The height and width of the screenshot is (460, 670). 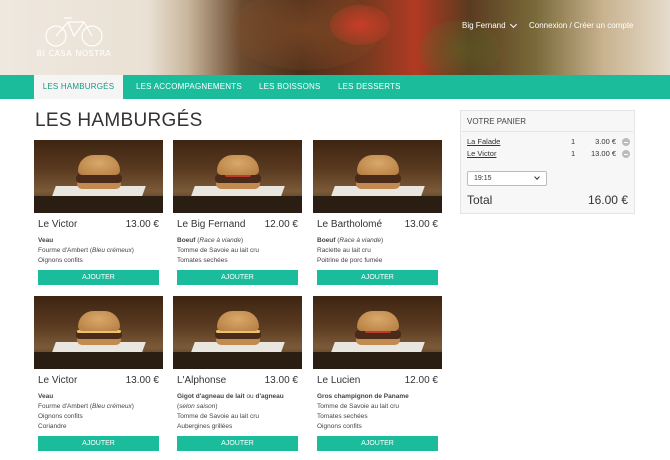 What do you see at coordinates (496, 121) in the screenshot?
I see `cart-title: VOTRE PANIER` at bounding box center [496, 121].